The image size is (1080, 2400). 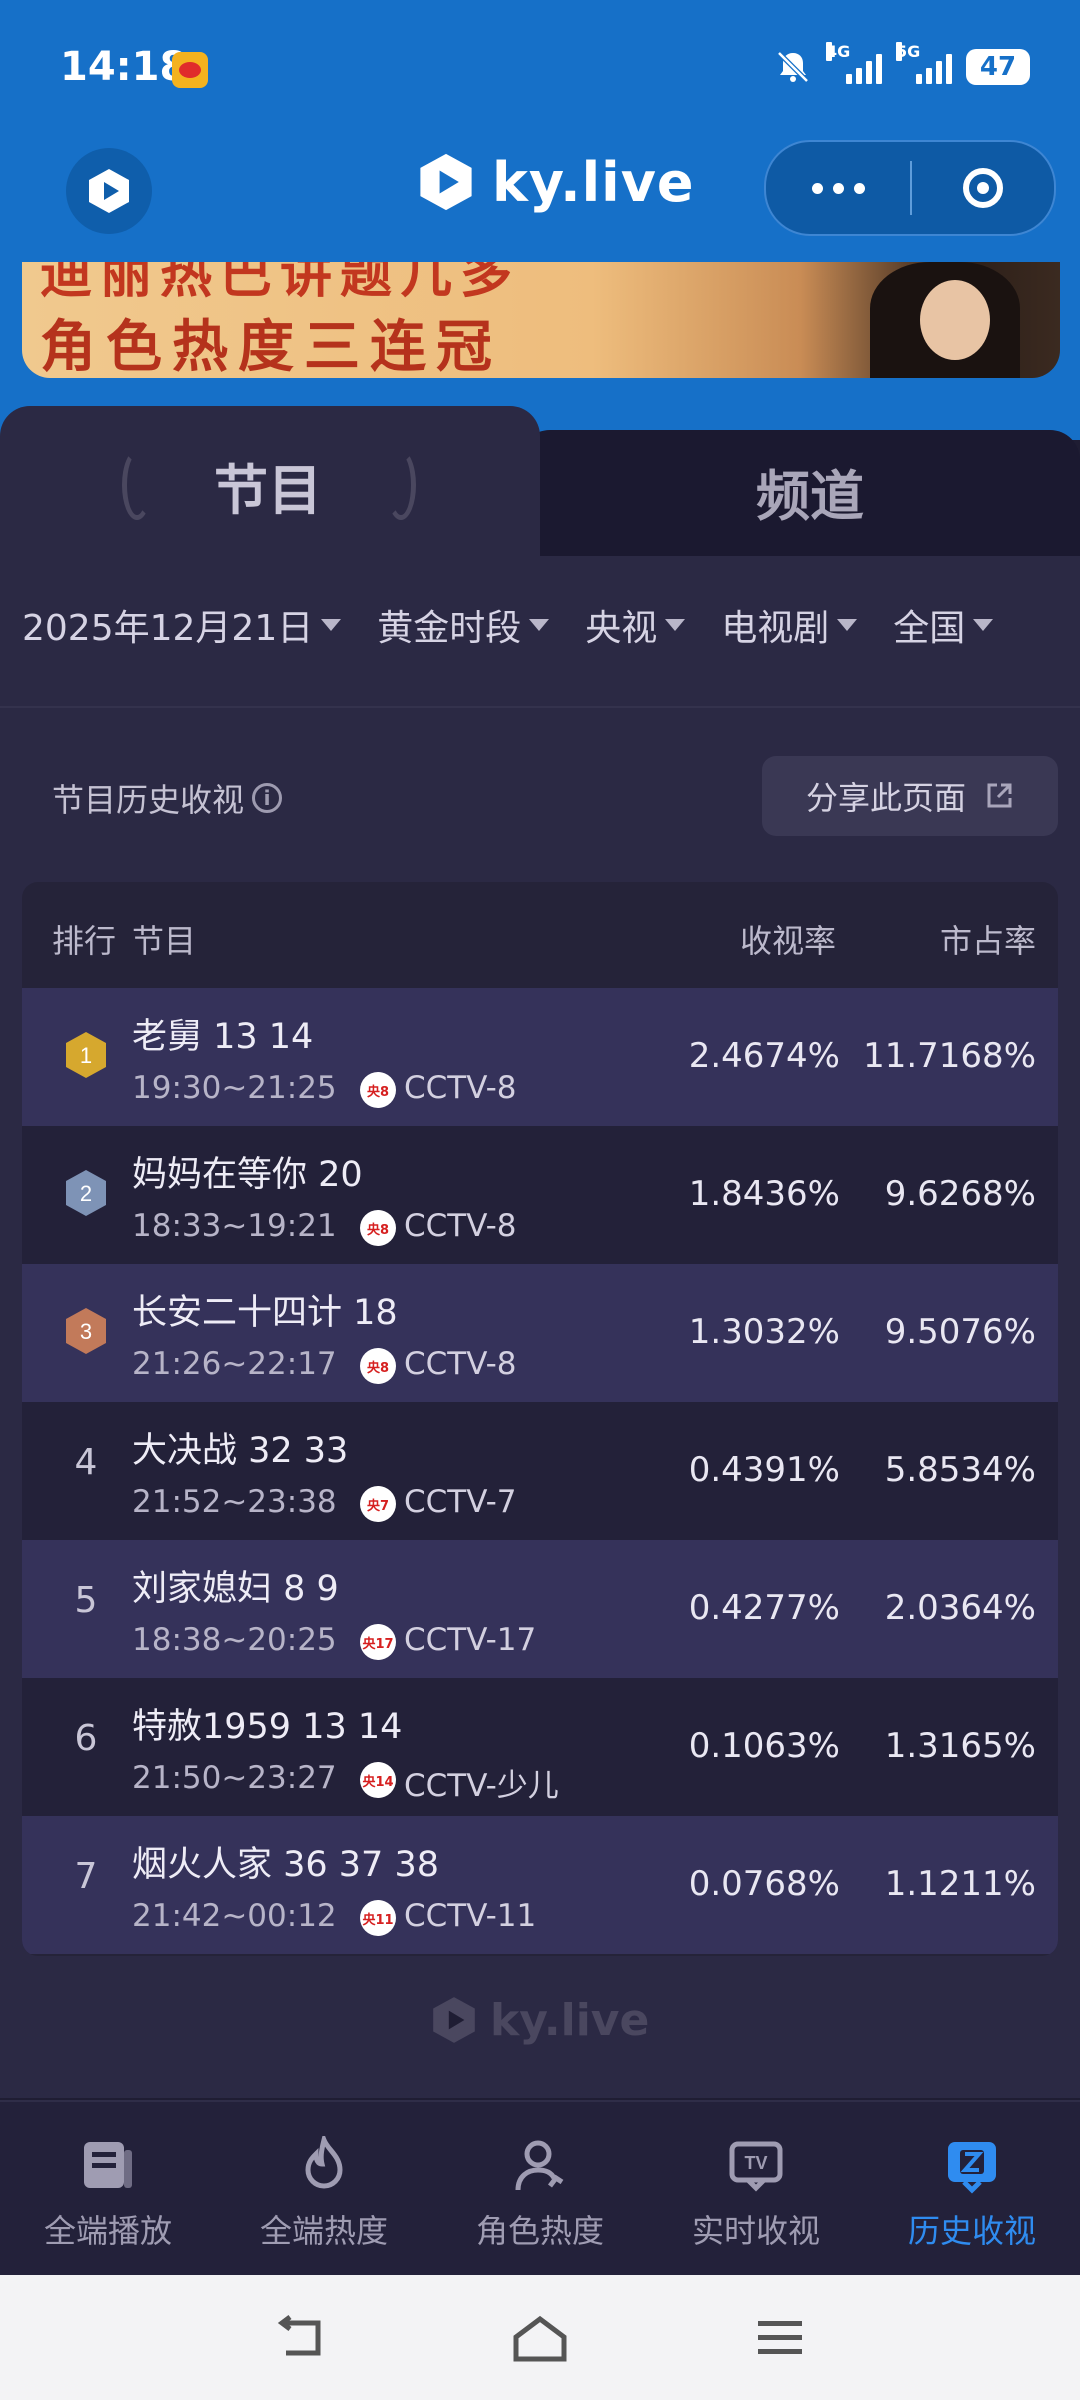 What do you see at coordinates (223, 1037) in the screenshot?
I see `program-title: 老舅 13 14` at bounding box center [223, 1037].